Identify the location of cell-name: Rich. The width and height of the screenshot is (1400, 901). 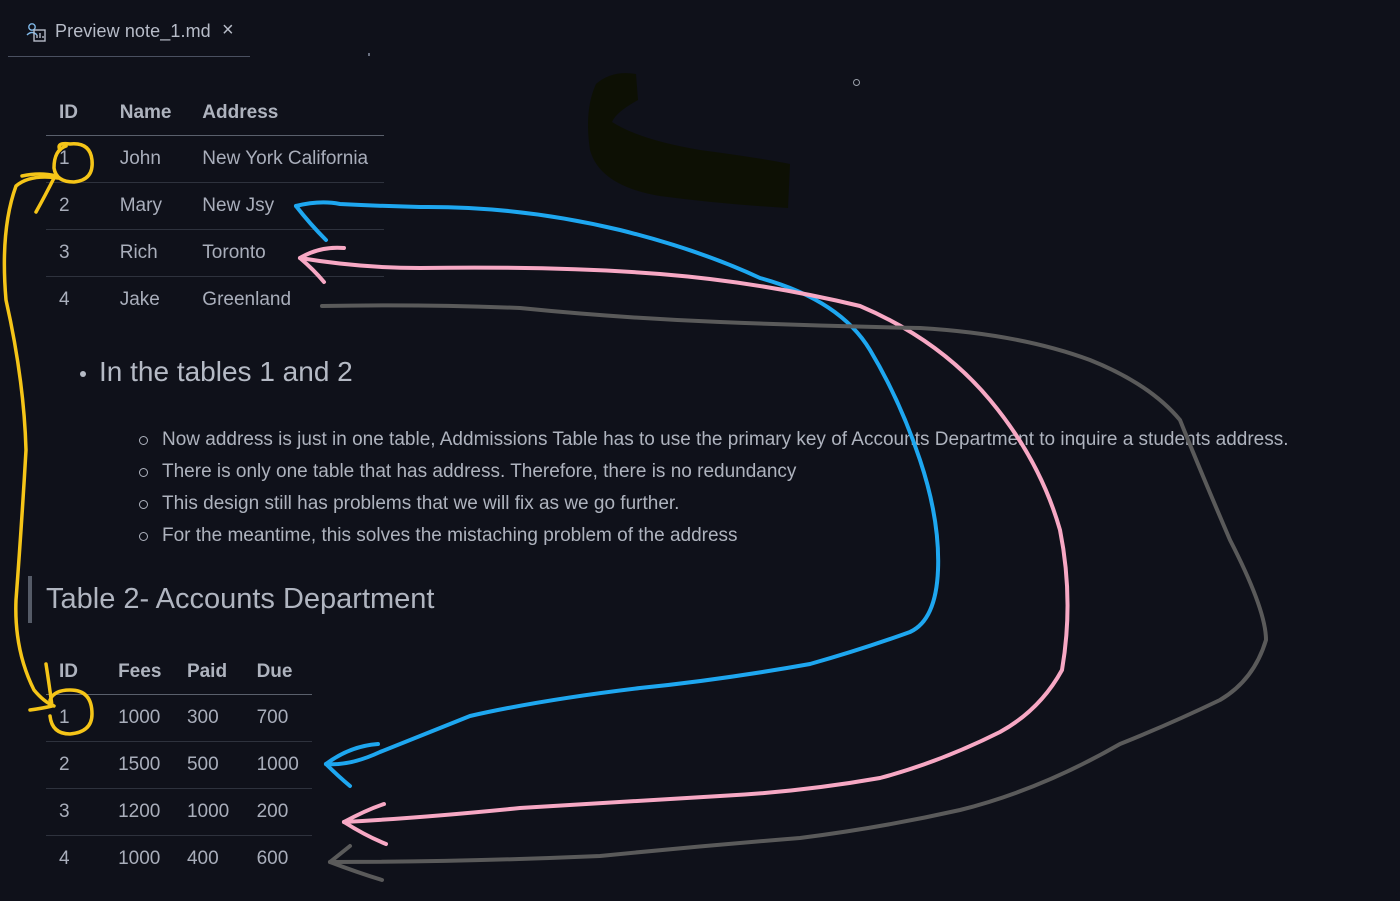
(161, 253).